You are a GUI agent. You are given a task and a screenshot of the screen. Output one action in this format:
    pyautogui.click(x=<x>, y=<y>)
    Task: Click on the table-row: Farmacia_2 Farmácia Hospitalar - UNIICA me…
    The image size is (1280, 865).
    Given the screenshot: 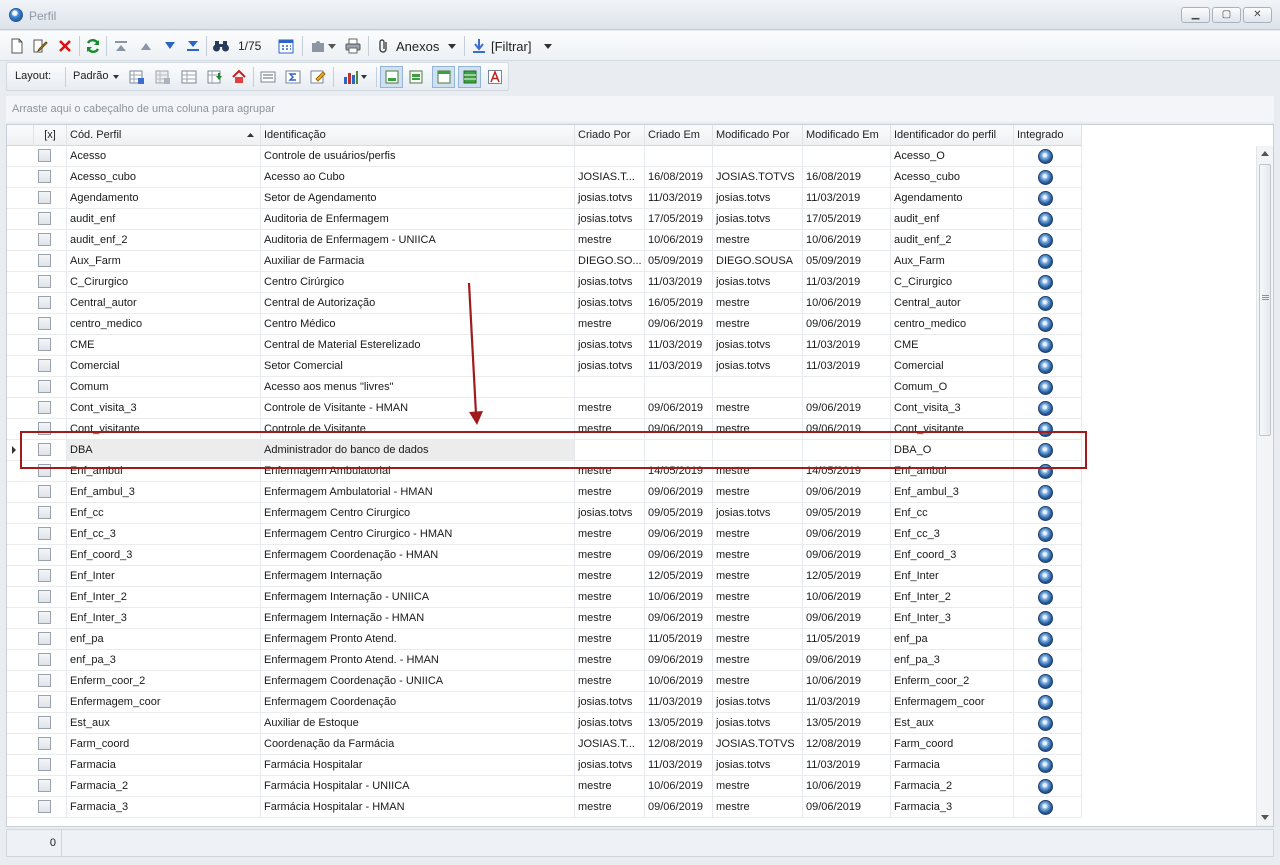 What is the action you would take?
    pyautogui.click(x=544, y=786)
    